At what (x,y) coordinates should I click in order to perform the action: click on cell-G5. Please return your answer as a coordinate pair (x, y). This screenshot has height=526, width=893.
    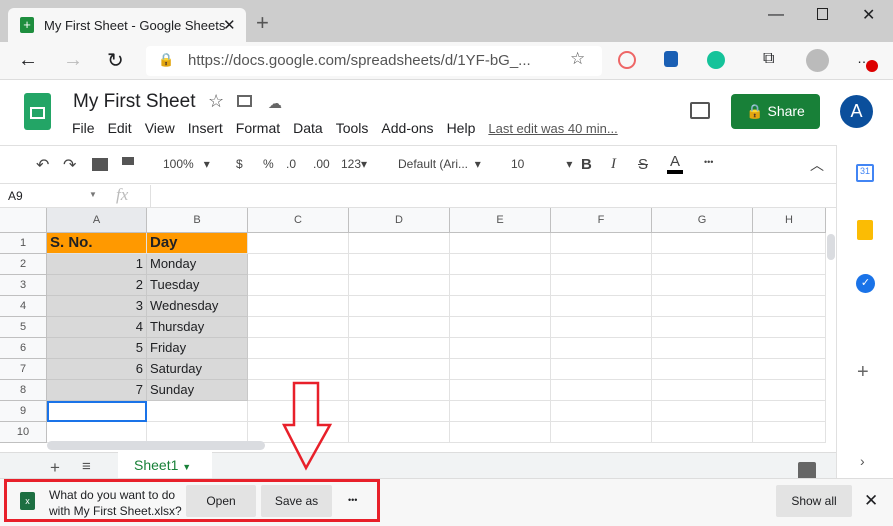
    Looking at the image, I should click on (702, 327).